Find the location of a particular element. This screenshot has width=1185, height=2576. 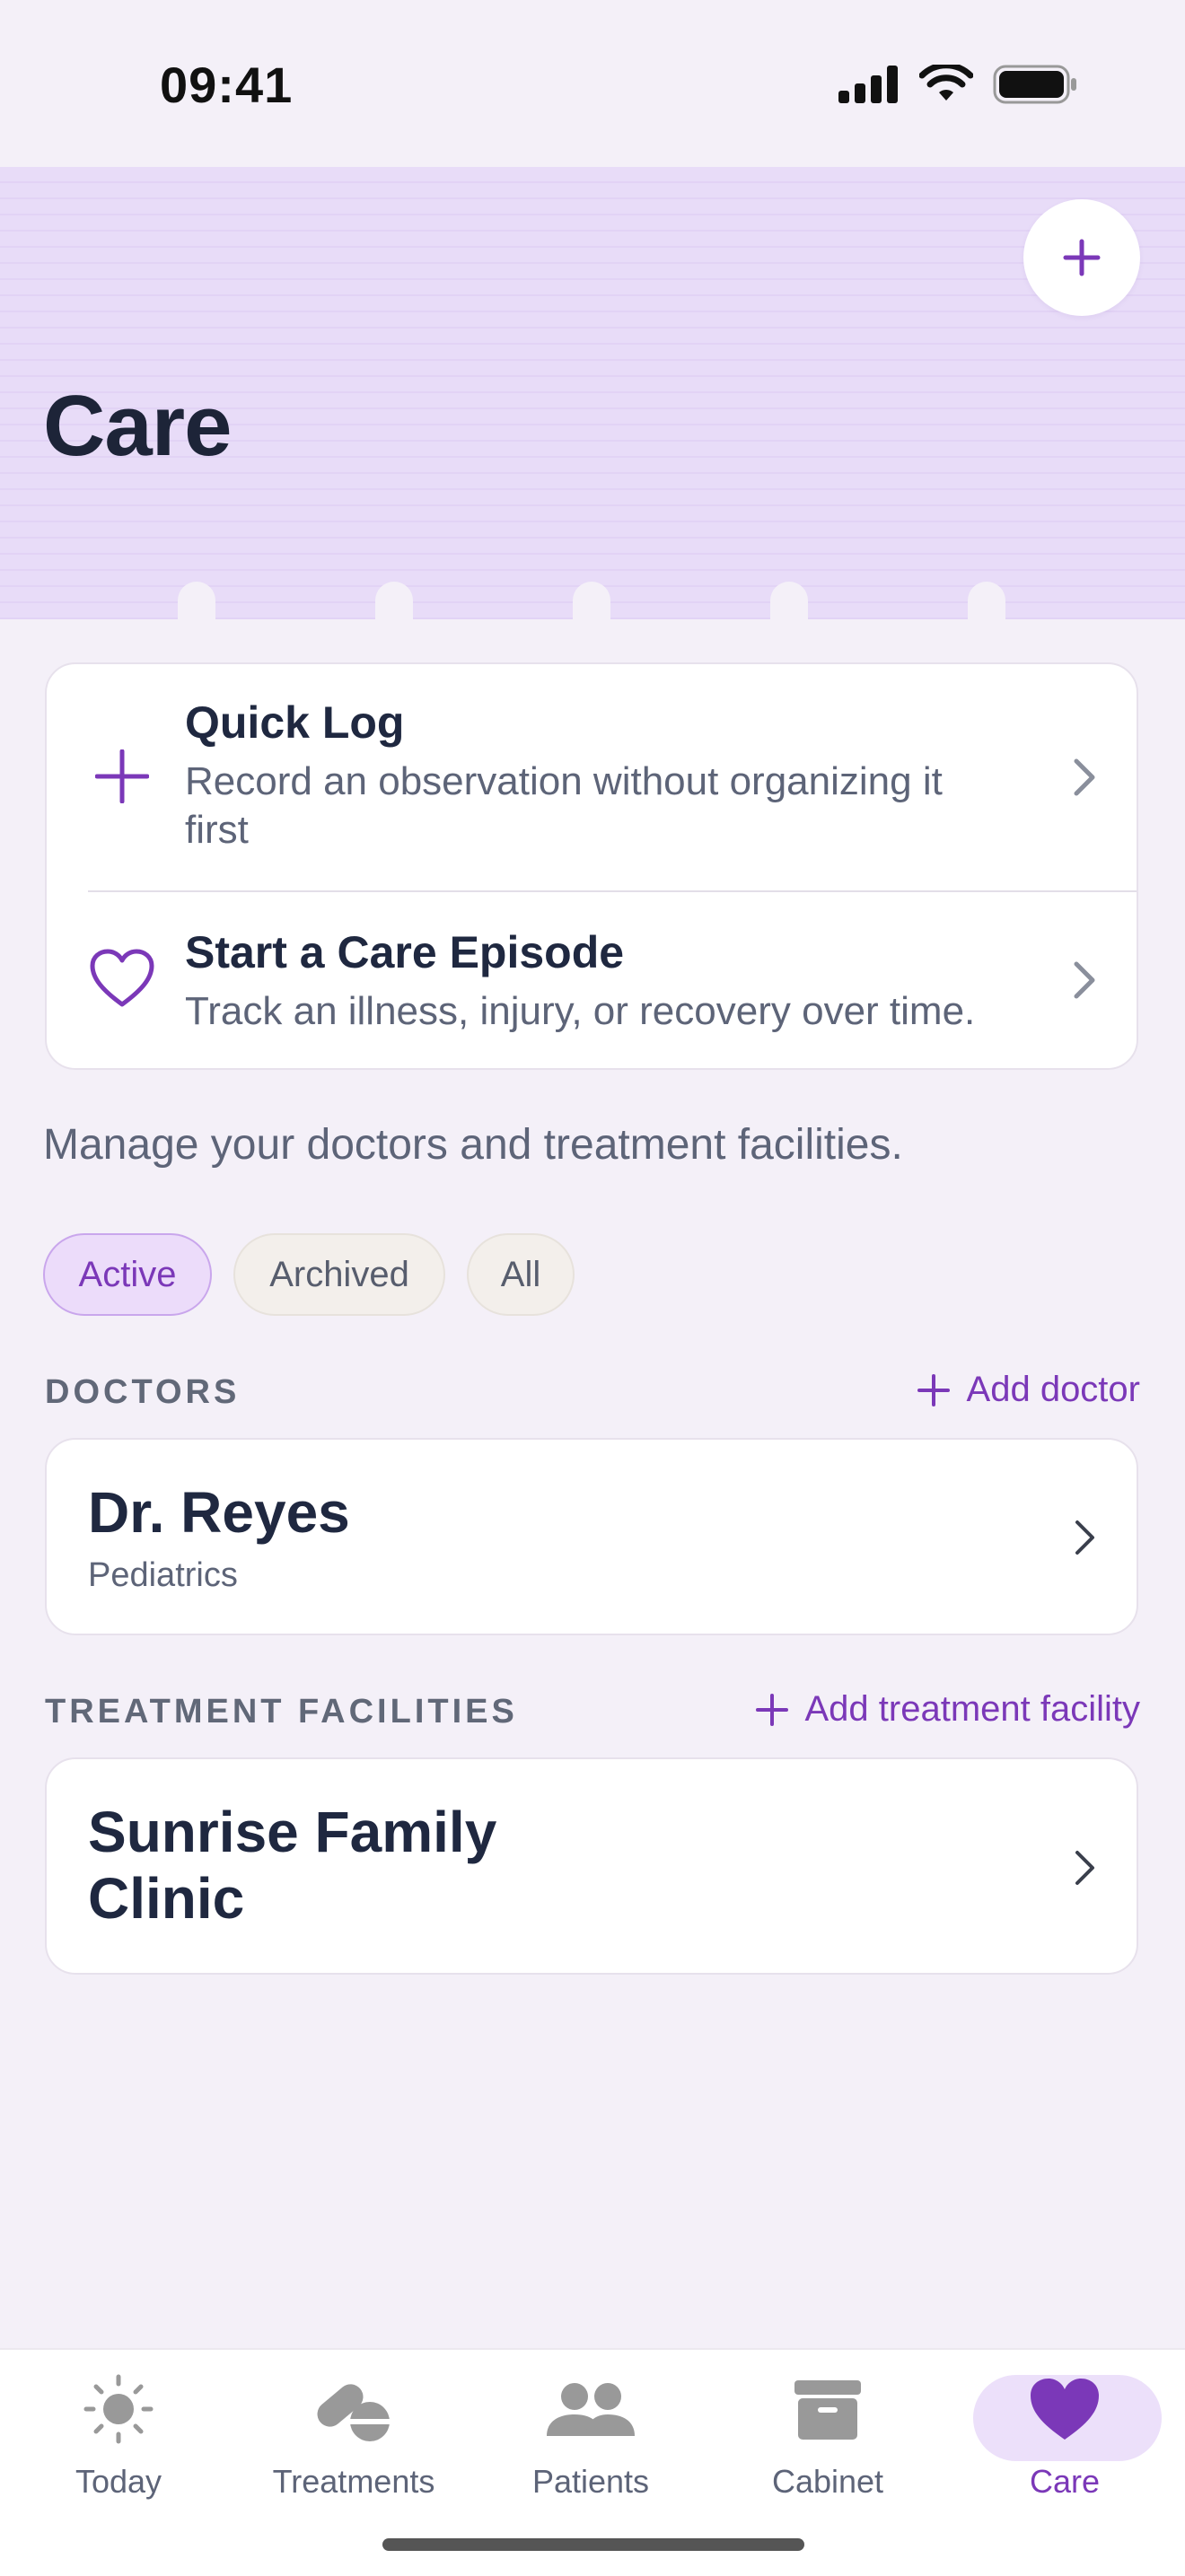

wifi-icon is located at coordinates (946, 83).